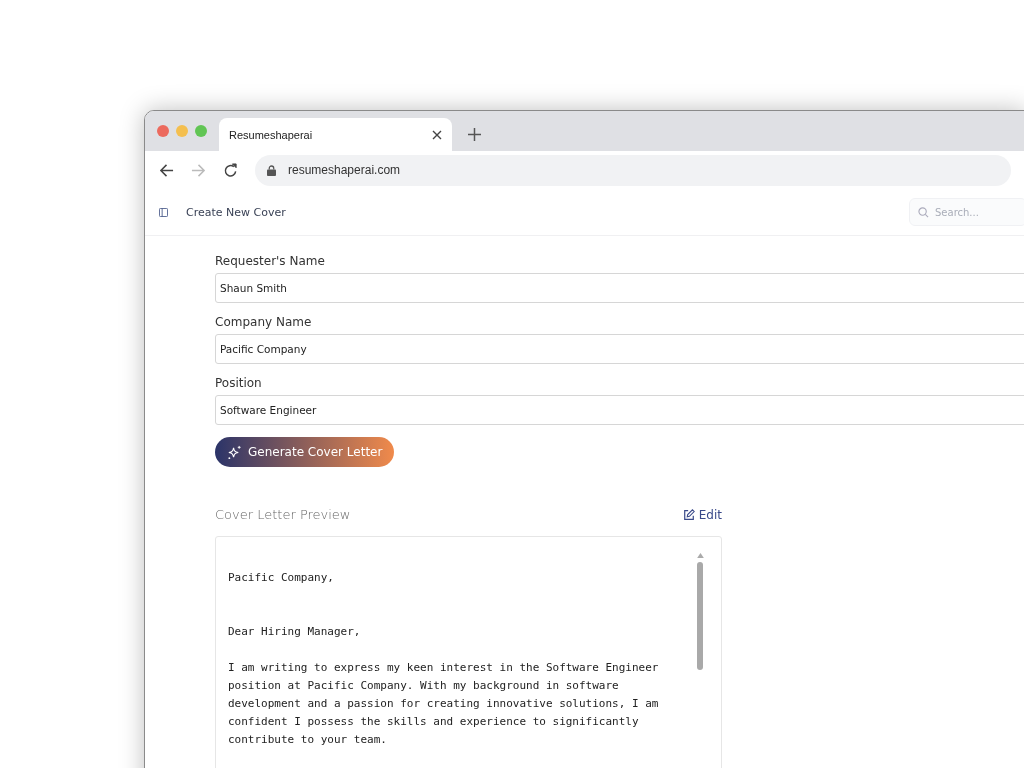 Image resolution: width=1024 pixels, height=768 pixels. What do you see at coordinates (619, 288) in the screenshot?
I see `input-field: Shaun Smith` at bounding box center [619, 288].